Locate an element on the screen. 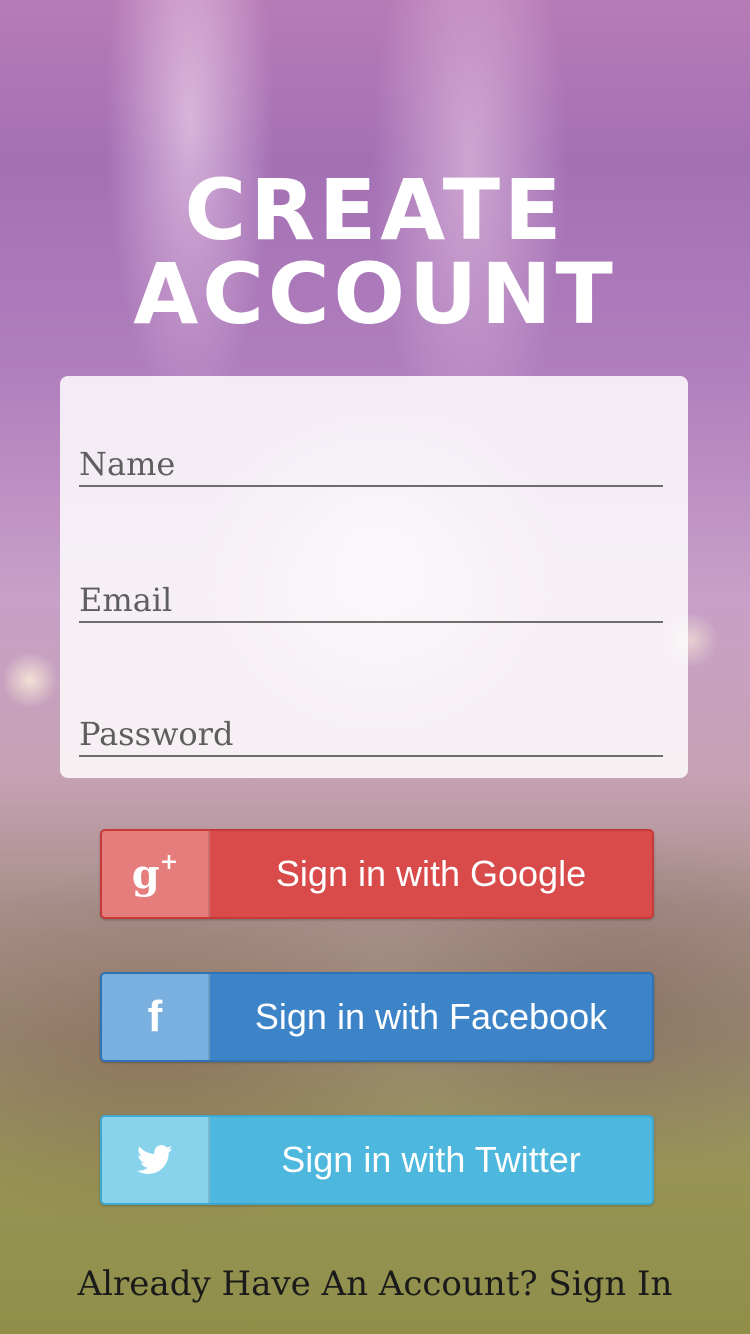  password-input is located at coordinates (371, 734).